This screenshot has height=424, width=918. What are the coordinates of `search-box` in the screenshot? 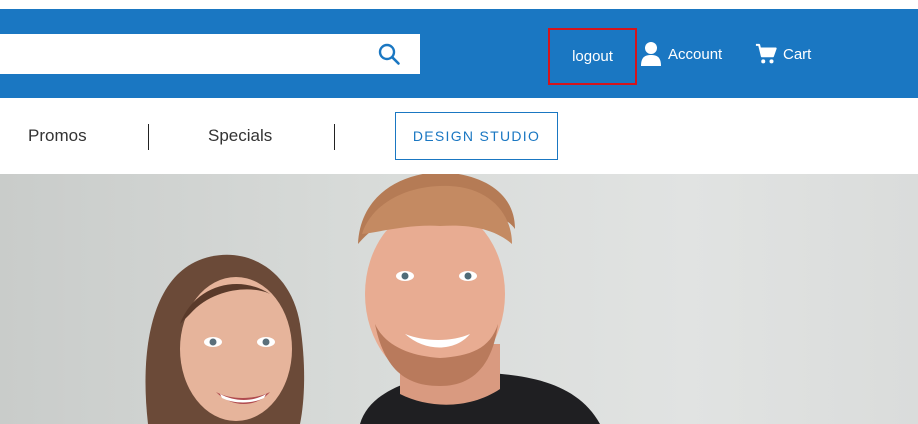 It's located at (210, 54).